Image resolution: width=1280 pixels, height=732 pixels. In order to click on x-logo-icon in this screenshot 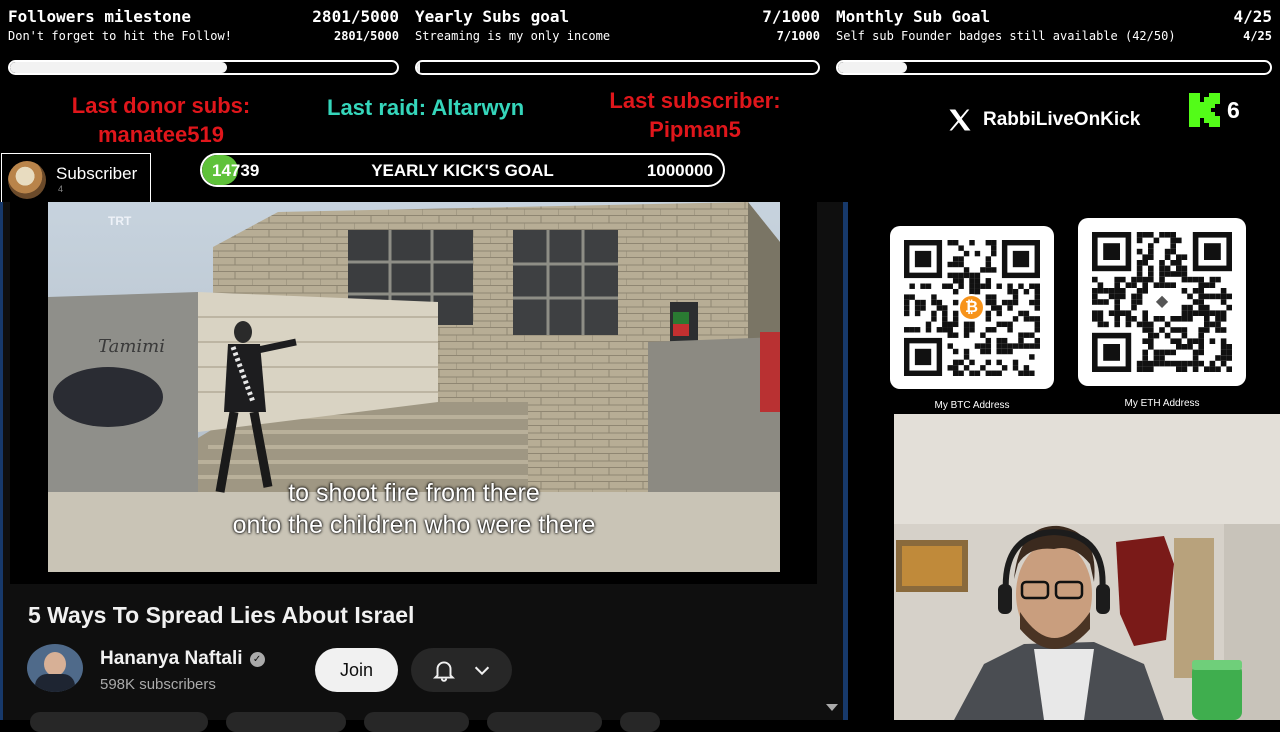, I will do `click(960, 120)`.